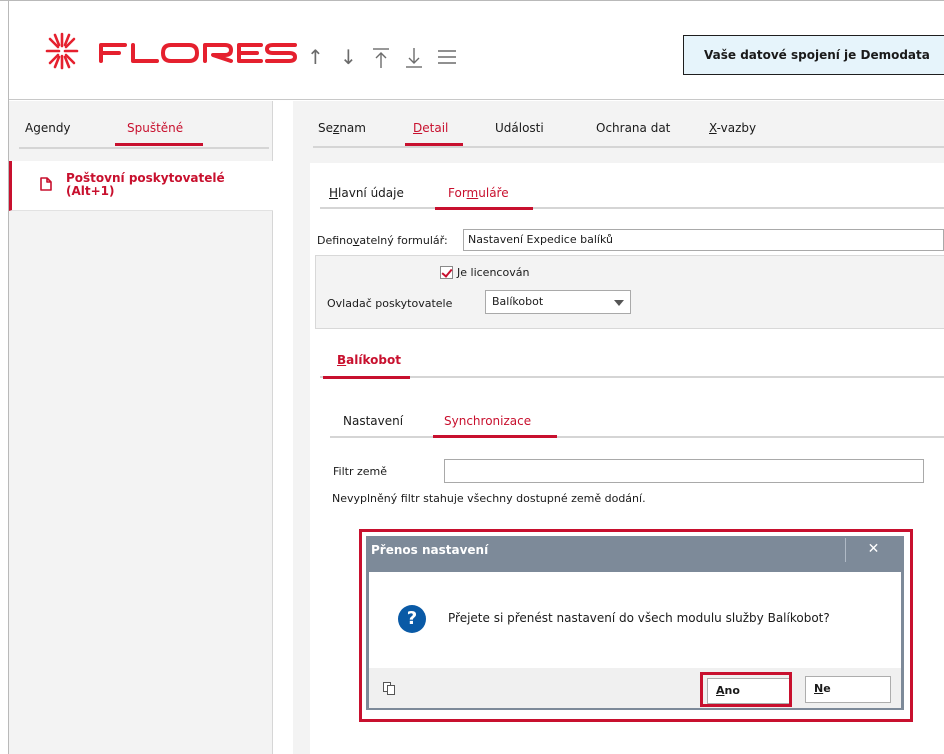  I want to click on tab-formulare-suffix: uláře, so click(493, 193).